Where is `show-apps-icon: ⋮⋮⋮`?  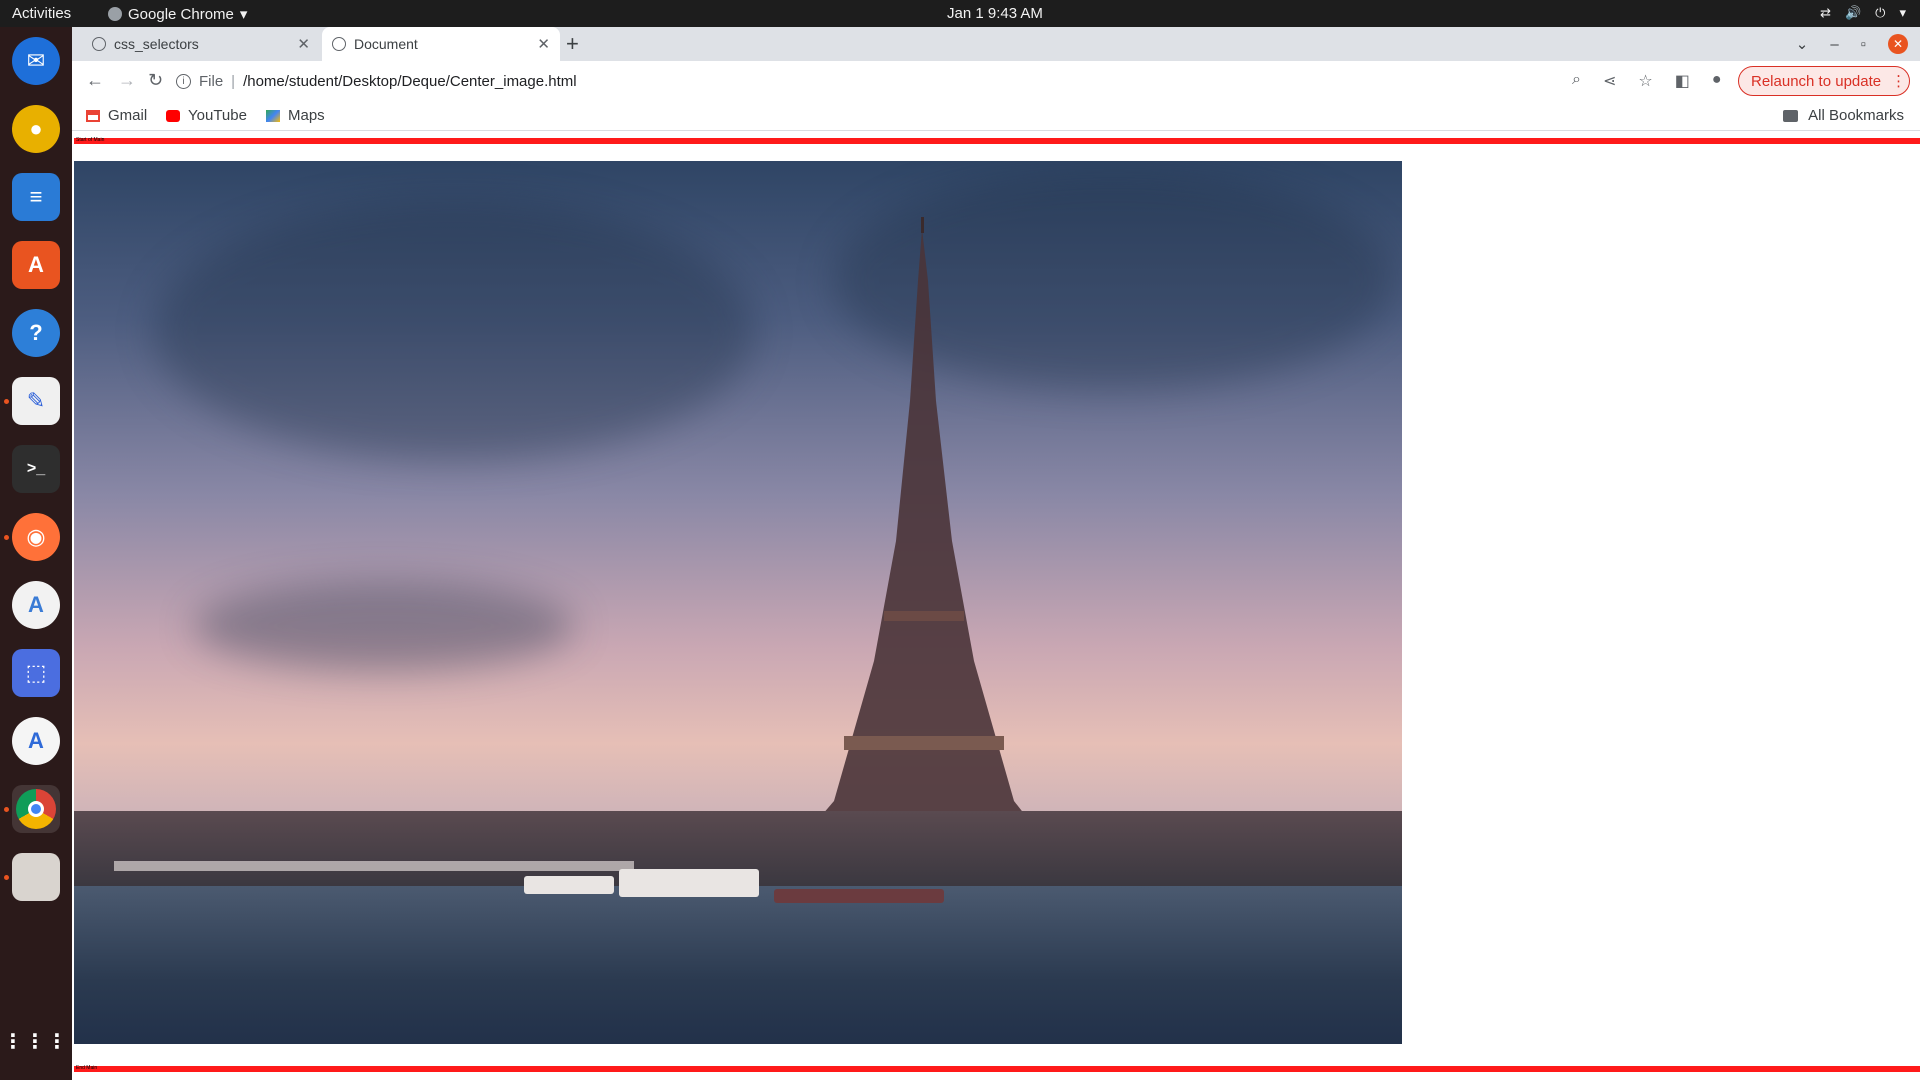
show-apps-icon: ⋮⋮⋮ is located at coordinates (35, 1041).